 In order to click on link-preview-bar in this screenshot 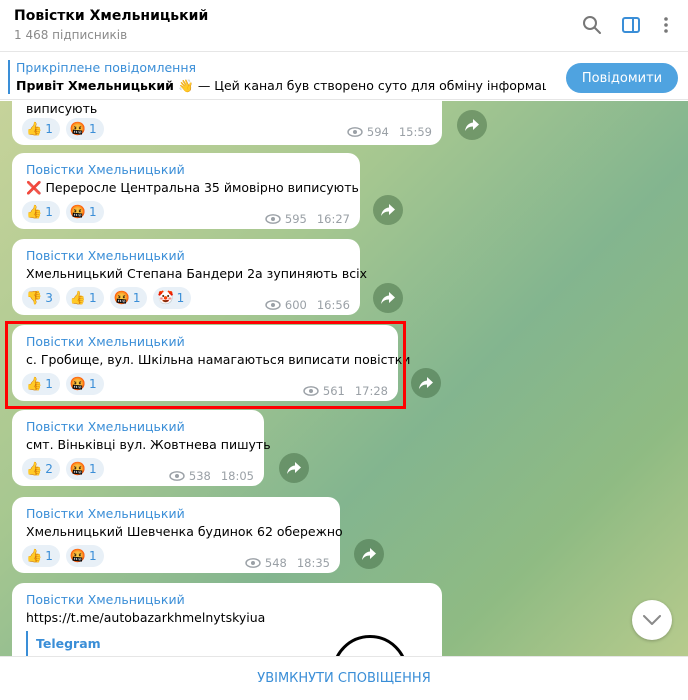, I will do `click(27, 643)`.